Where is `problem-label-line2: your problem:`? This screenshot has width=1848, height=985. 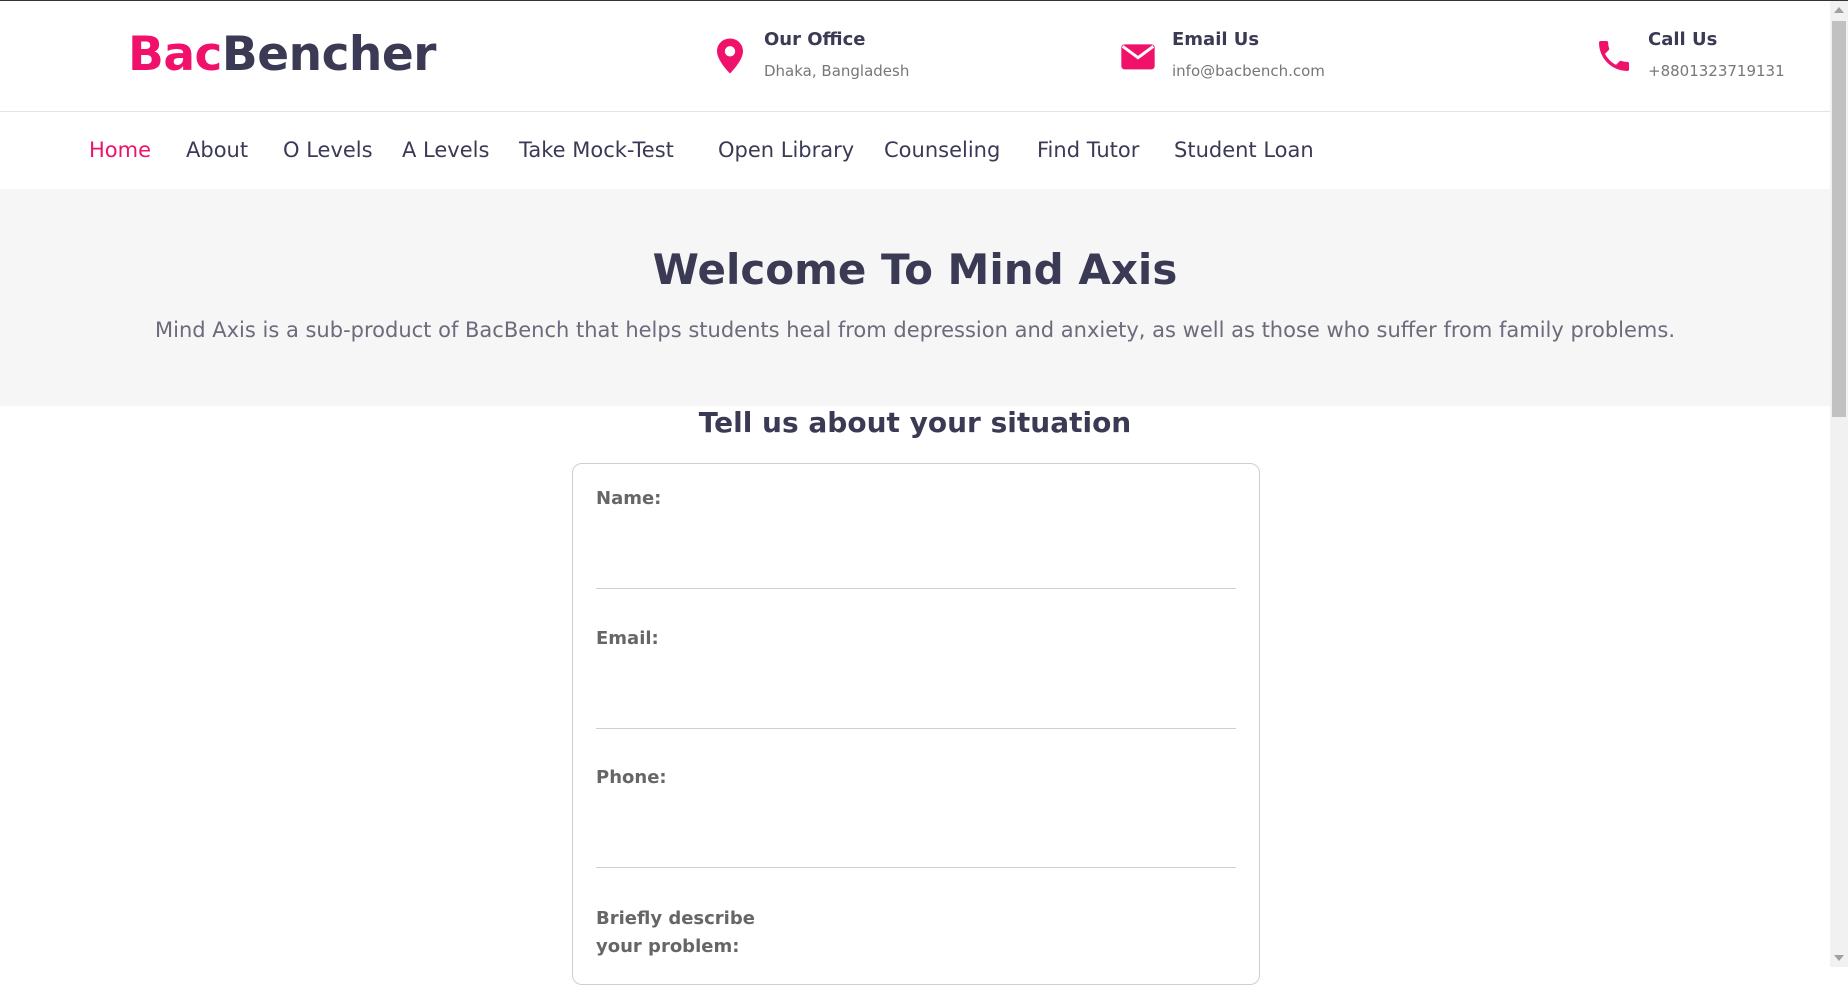 problem-label-line2: your problem: is located at coordinates (668, 946).